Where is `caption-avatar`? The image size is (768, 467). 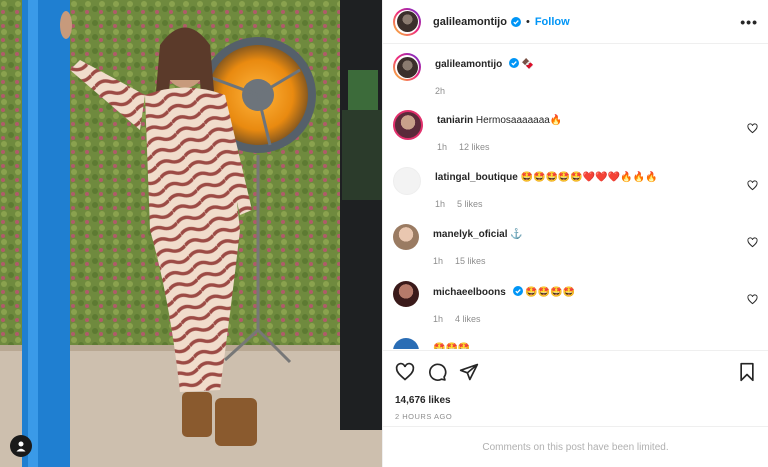 caption-avatar is located at coordinates (407, 67).